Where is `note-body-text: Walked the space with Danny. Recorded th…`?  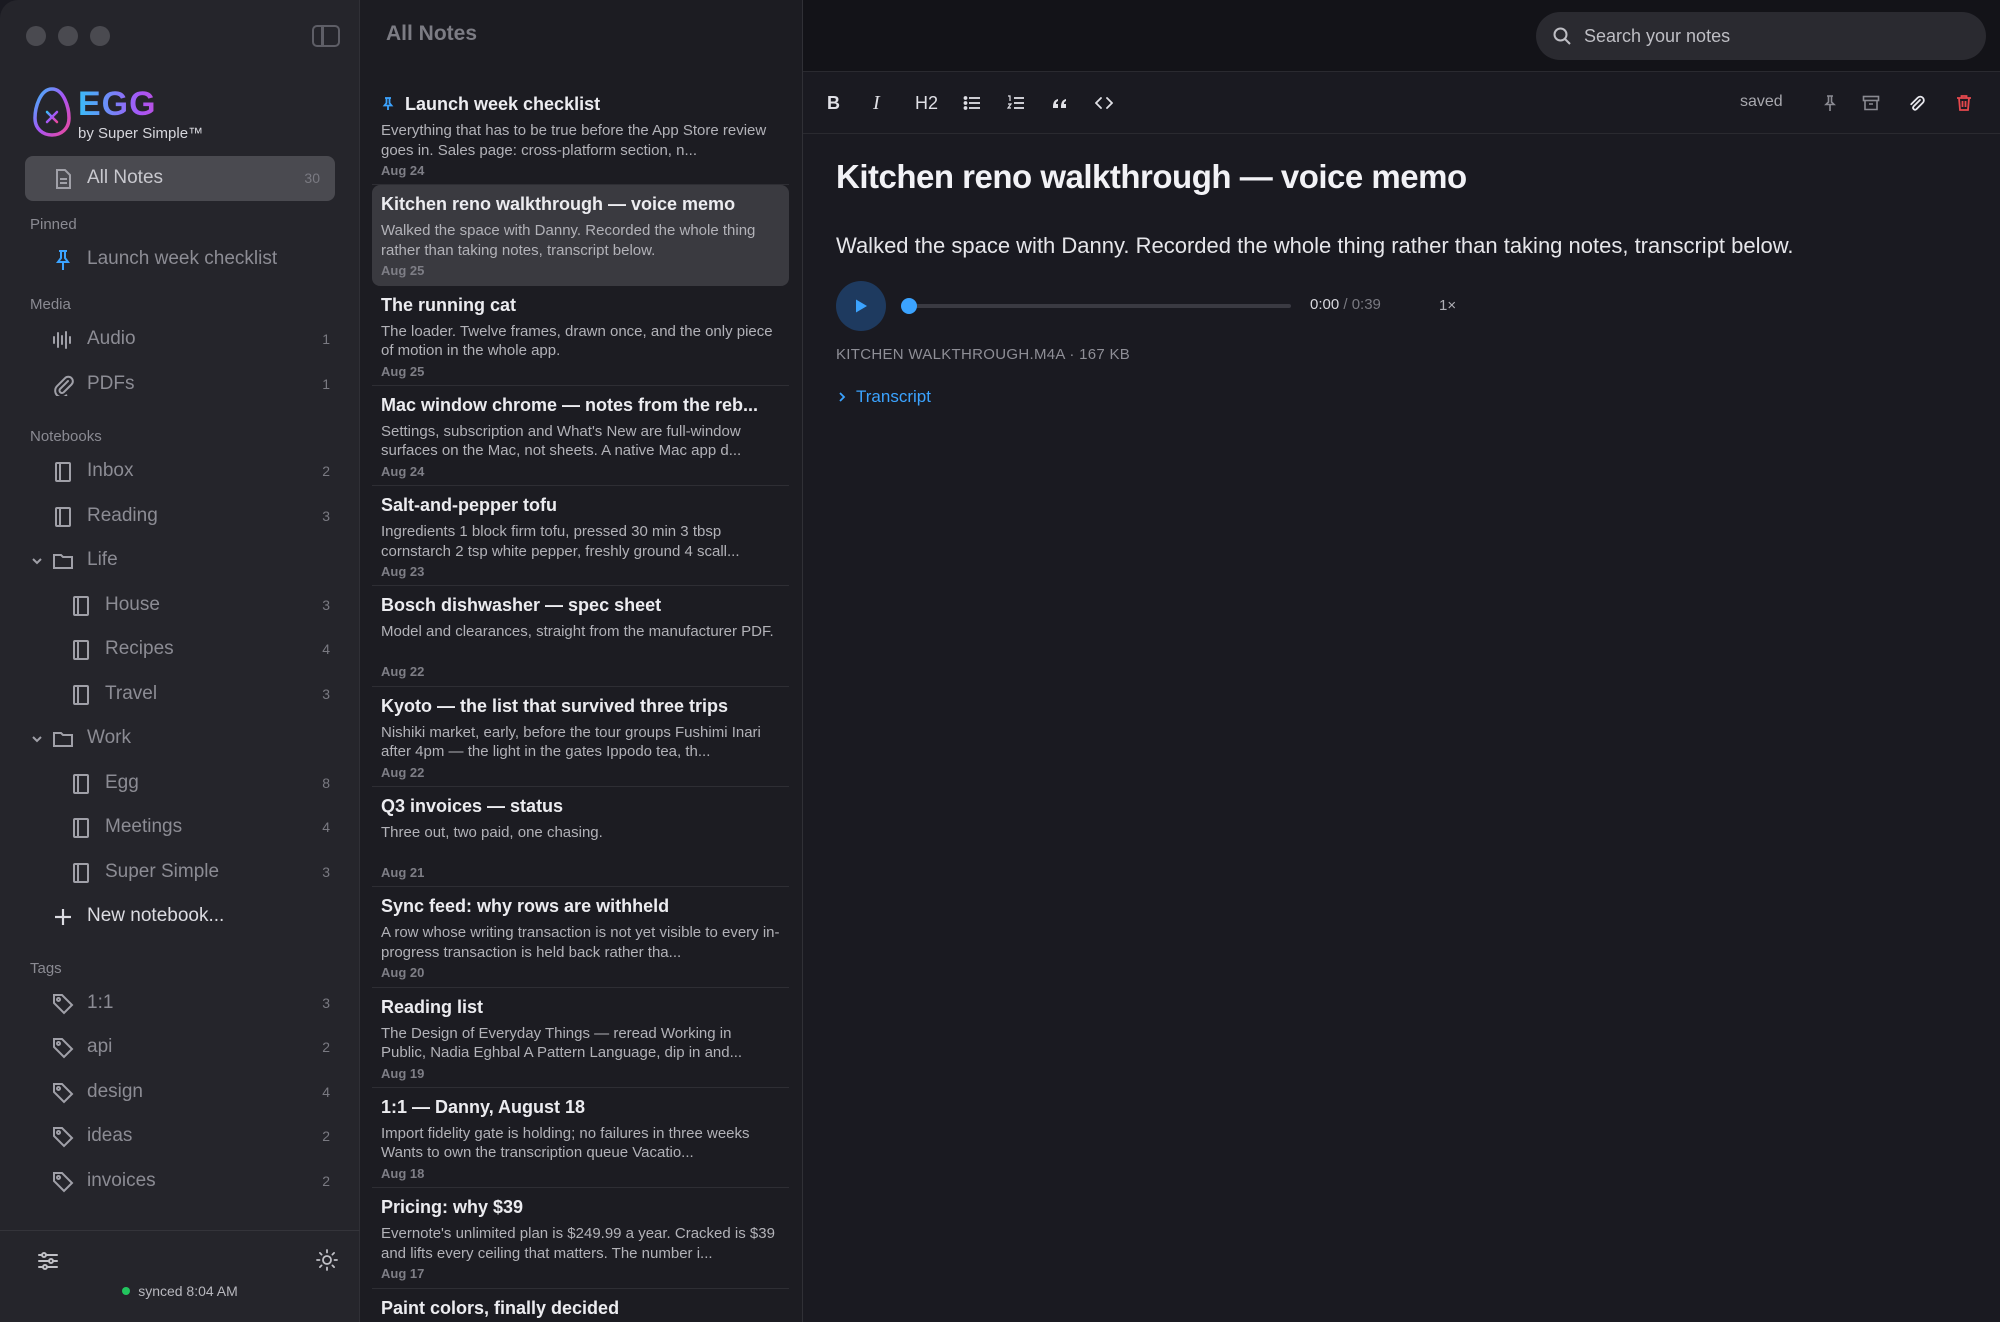
note-body-text: Walked the space with Danny. Recorded th… is located at coordinates (1315, 246).